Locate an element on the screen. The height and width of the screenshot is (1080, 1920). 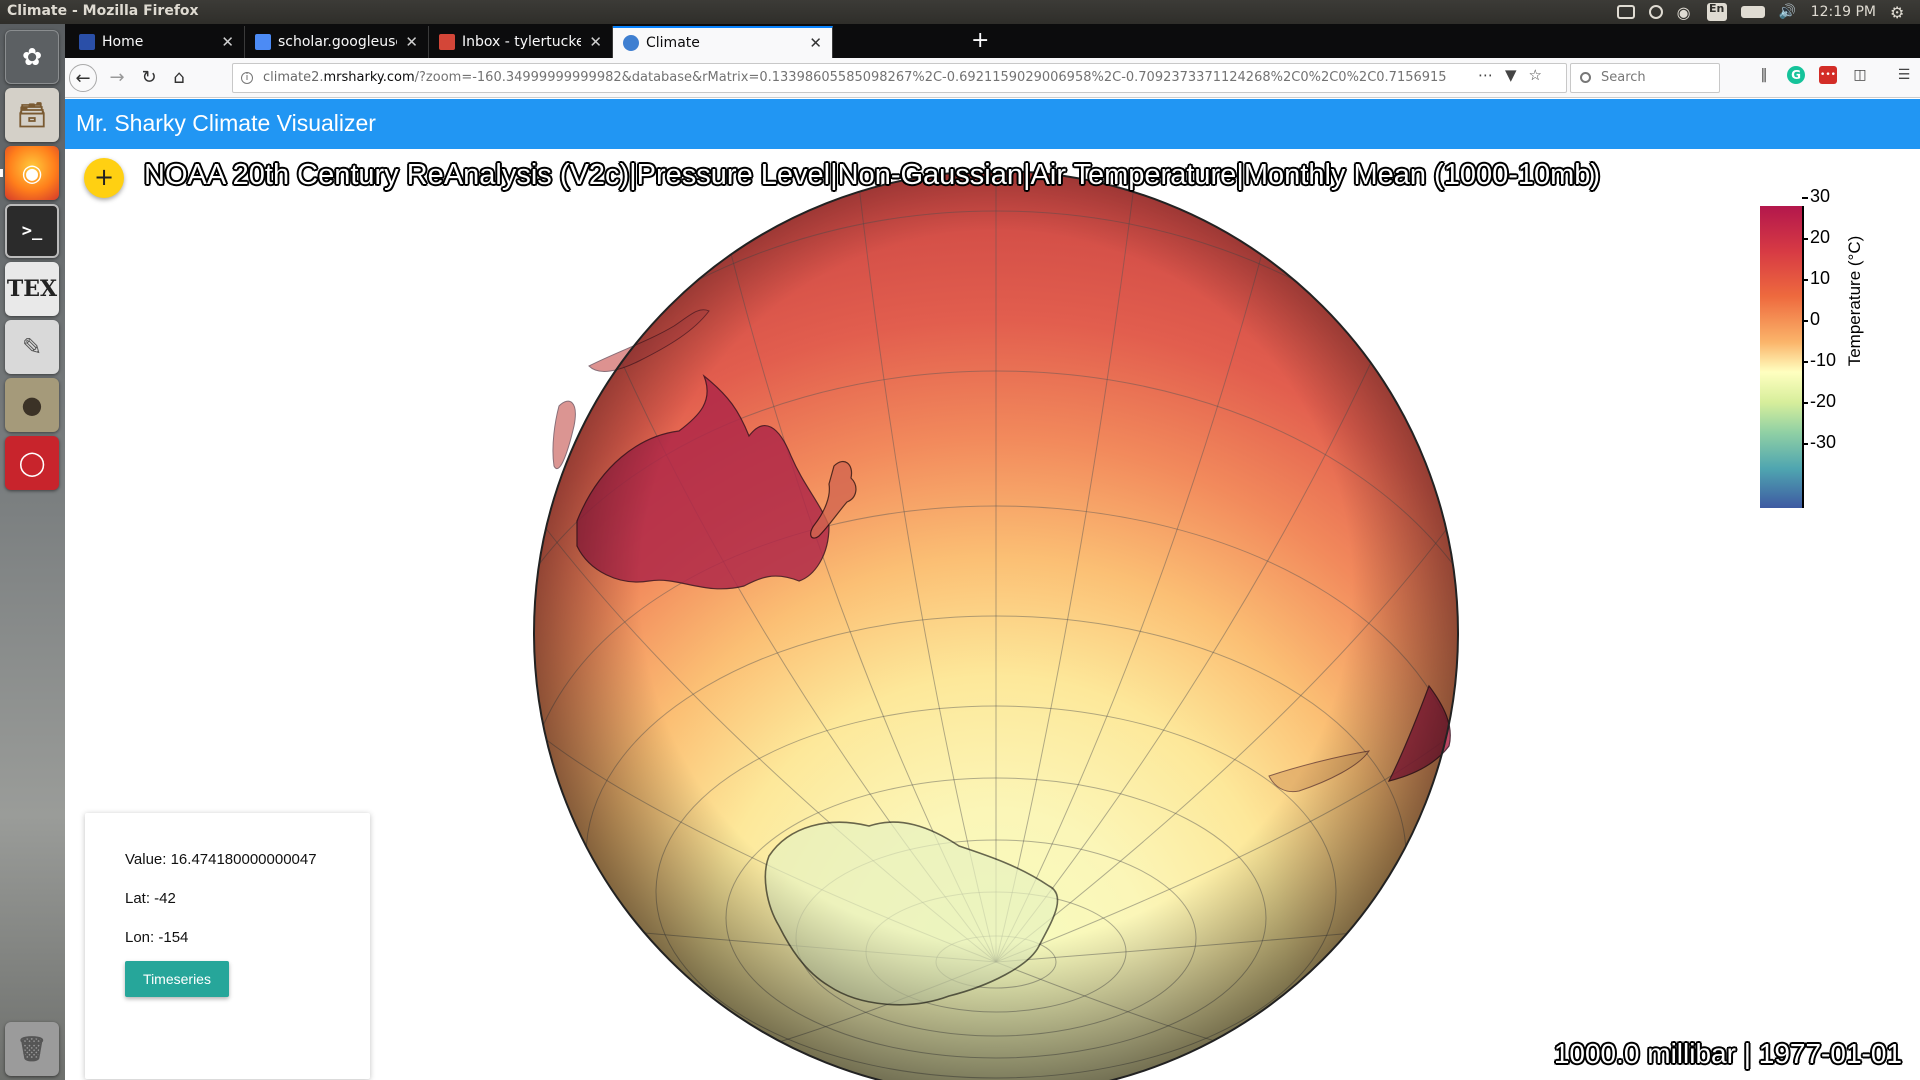
back-arrow-icon: ← is located at coordinates (83, 78).